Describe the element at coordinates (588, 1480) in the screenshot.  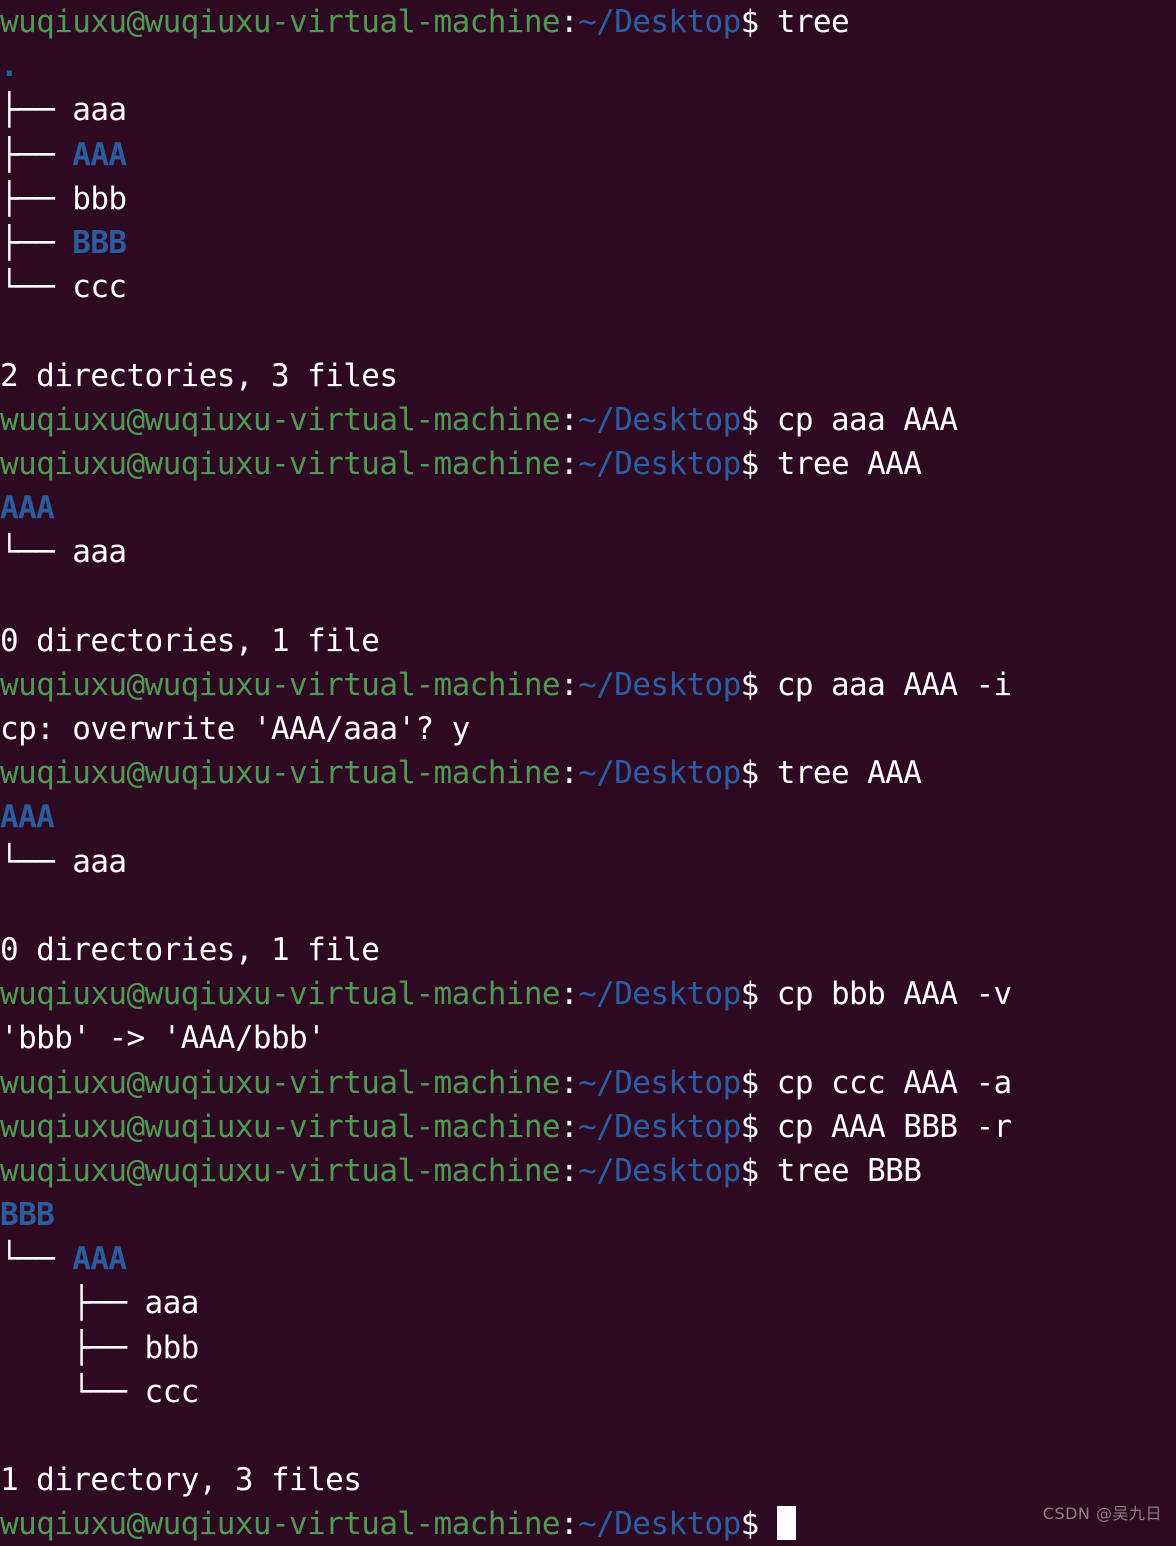
I see `terminal-output-line: 1 directory, 3 files` at that location.